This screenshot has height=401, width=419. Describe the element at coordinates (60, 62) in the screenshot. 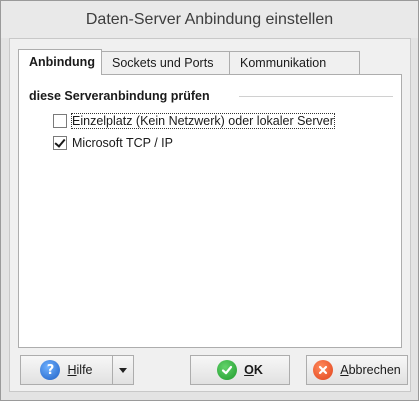

I see `tab-anbindung: Anbindung` at that location.